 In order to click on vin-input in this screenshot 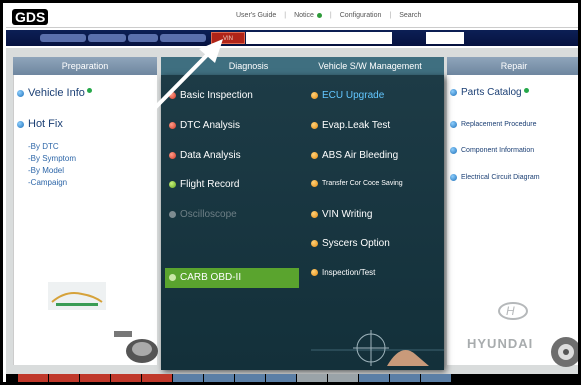, I will do `click(319, 38)`.